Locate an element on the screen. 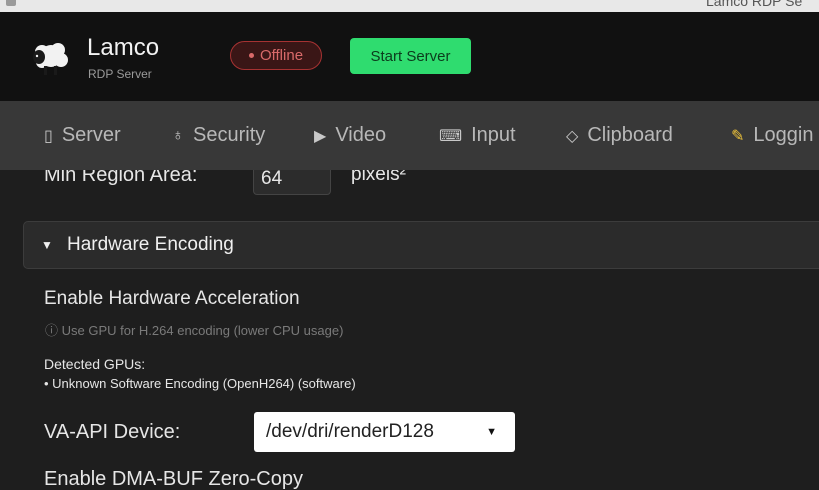 The width and height of the screenshot is (819, 490). tab-label: Loggin is located at coordinates (783, 135).